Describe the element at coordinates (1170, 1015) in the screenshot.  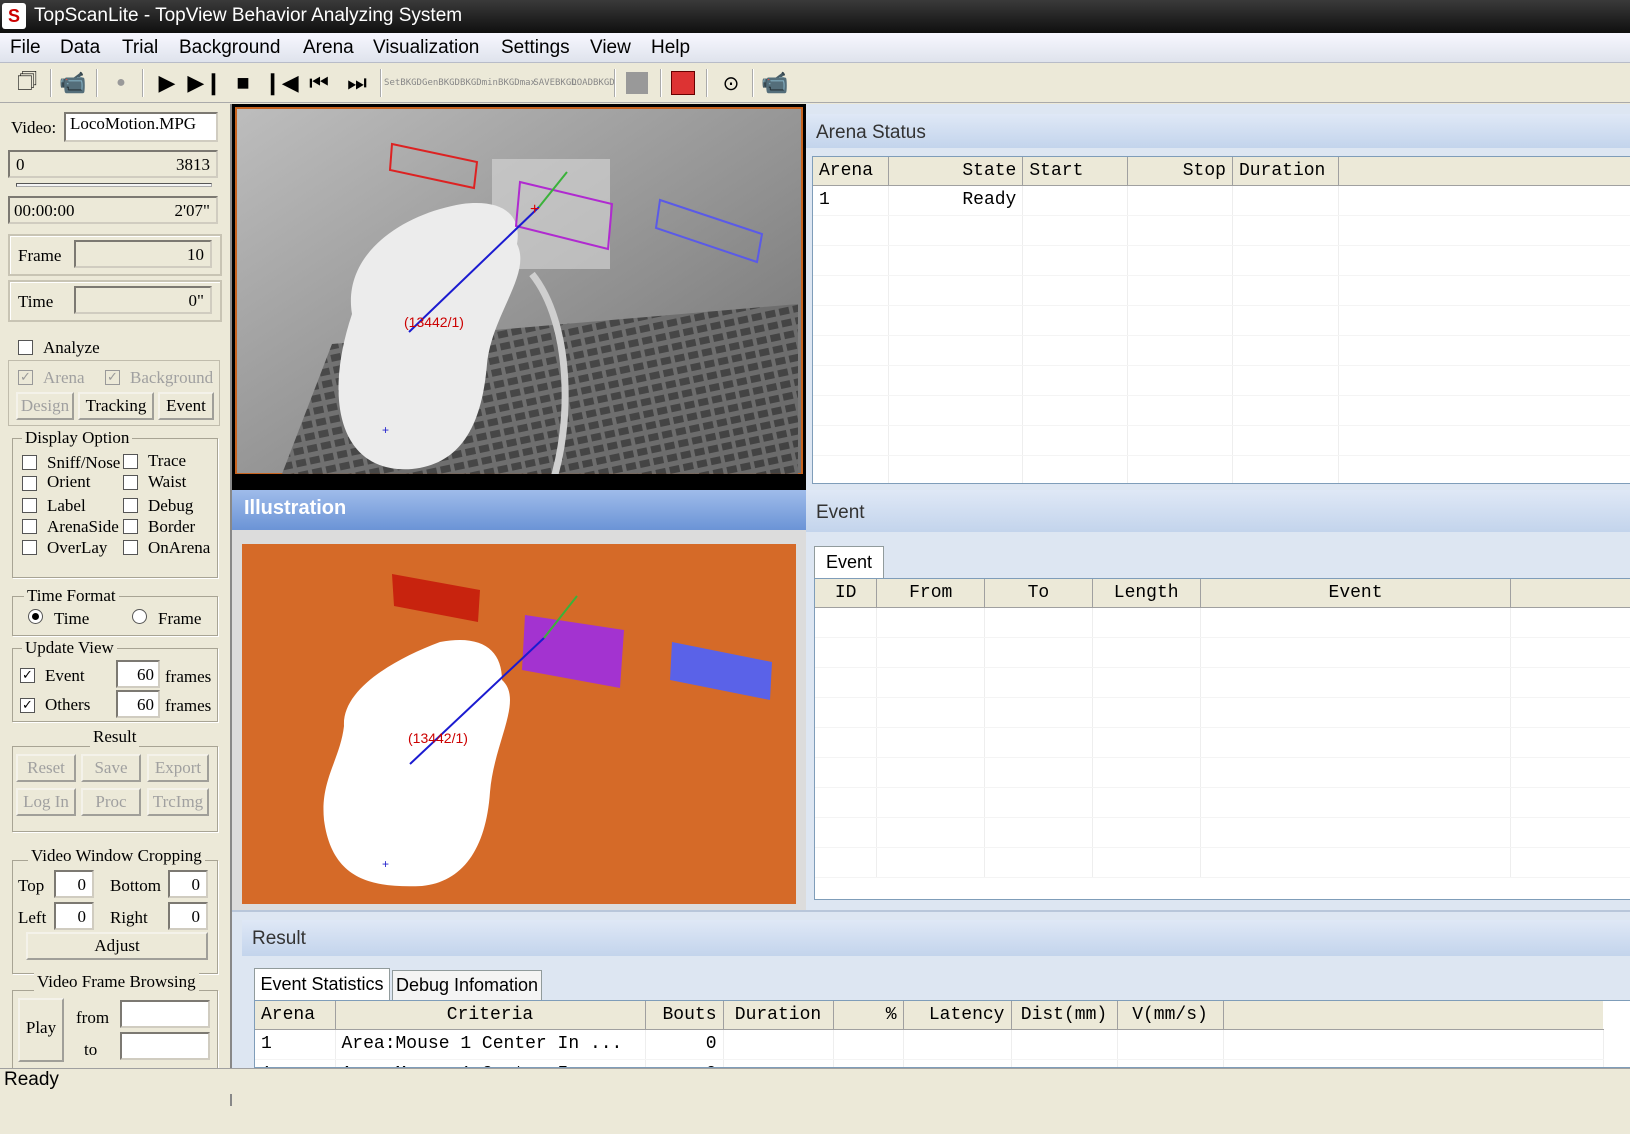
I see `col-velocity: V(mm/s)` at that location.